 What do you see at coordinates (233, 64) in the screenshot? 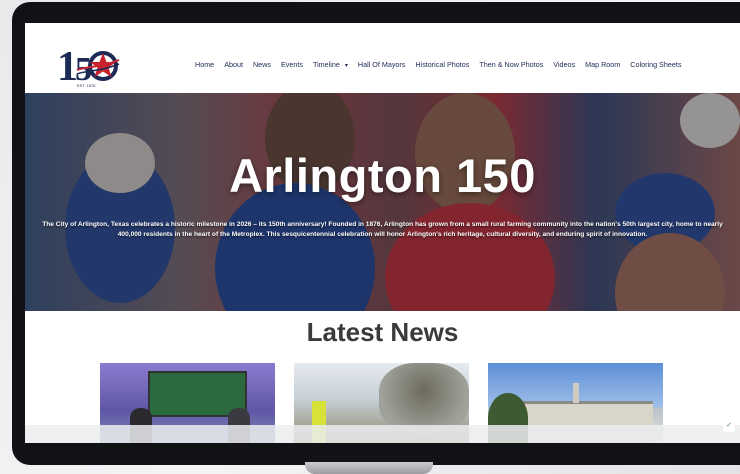
I see `nav-about: About` at bounding box center [233, 64].